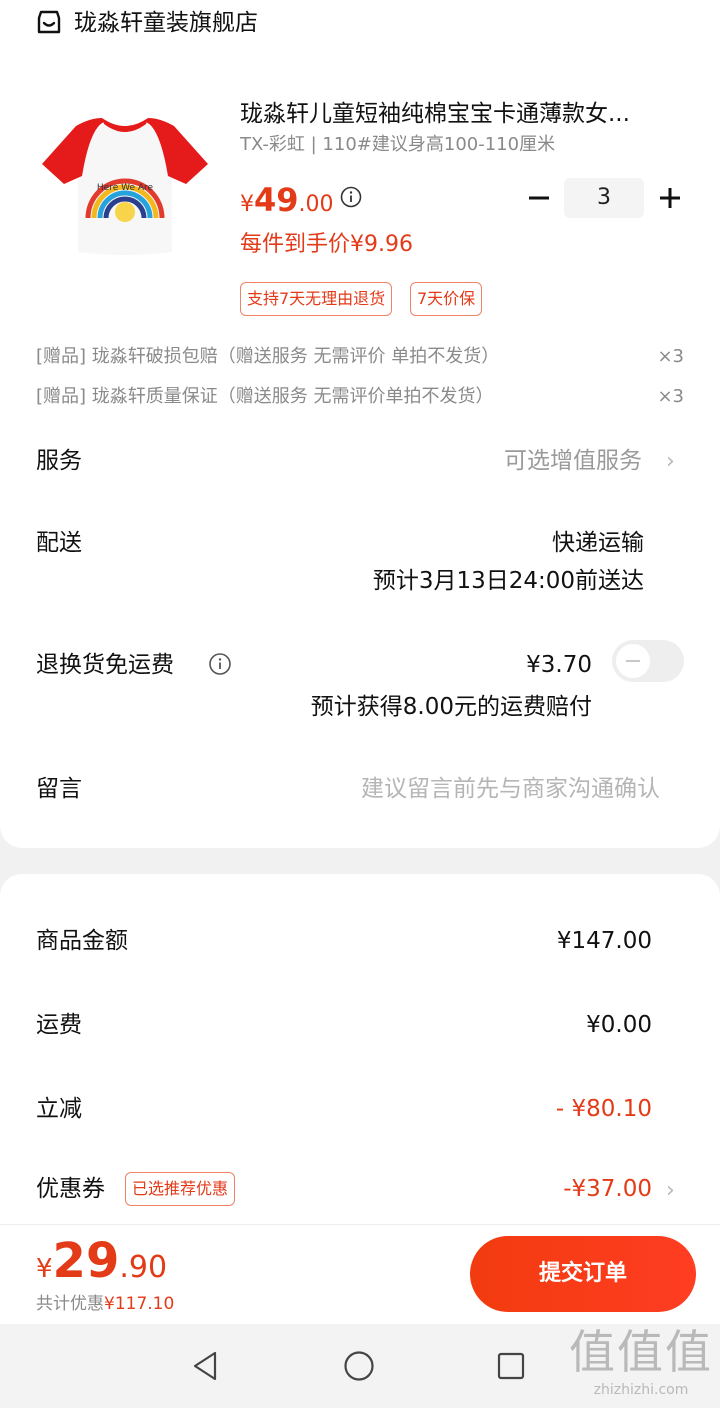 The height and width of the screenshot is (1408, 720). What do you see at coordinates (59, 1025) in the screenshot?
I see `shipping-fee-label: 运费` at bounding box center [59, 1025].